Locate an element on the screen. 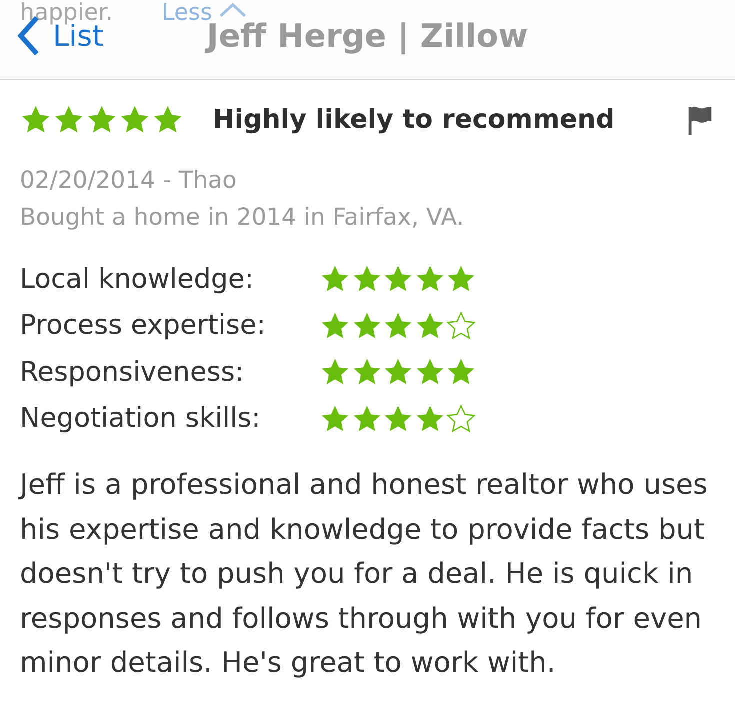  review-headline: Highly likely to recommend is located at coordinates (414, 120).